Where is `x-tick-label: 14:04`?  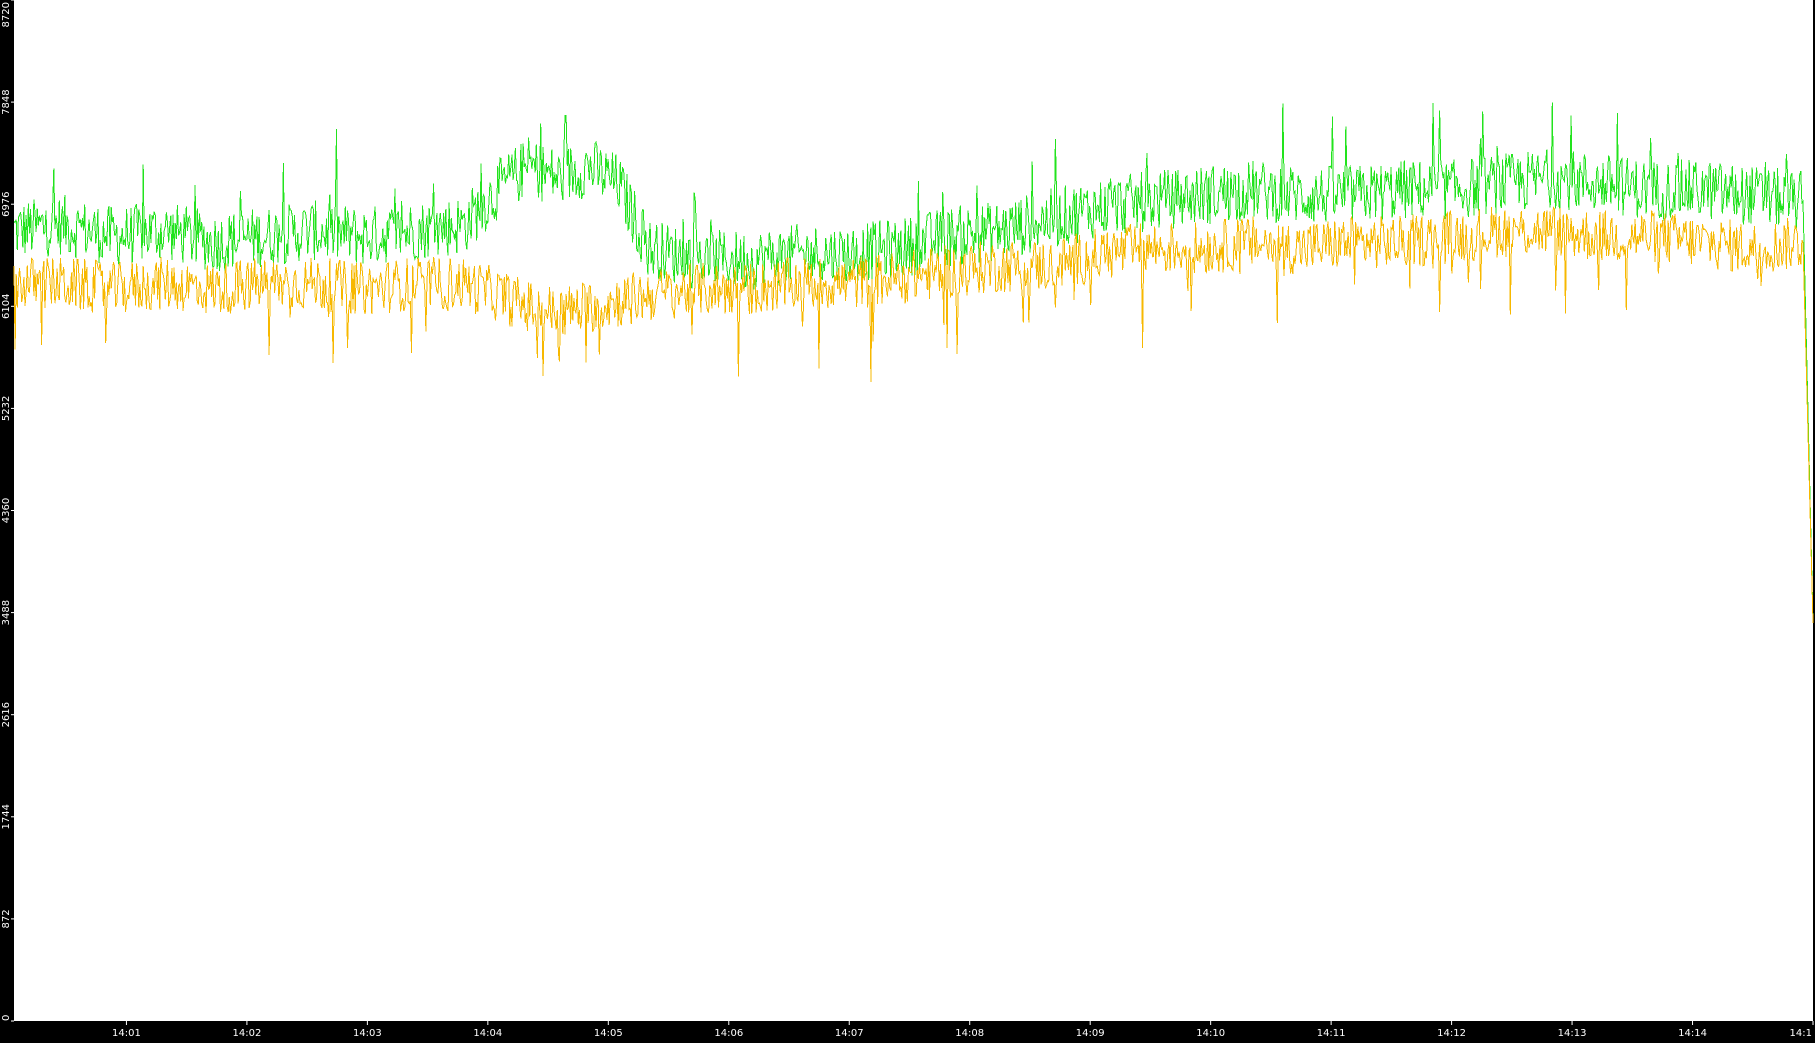
x-tick-label: 14:04 is located at coordinates (487, 1033).